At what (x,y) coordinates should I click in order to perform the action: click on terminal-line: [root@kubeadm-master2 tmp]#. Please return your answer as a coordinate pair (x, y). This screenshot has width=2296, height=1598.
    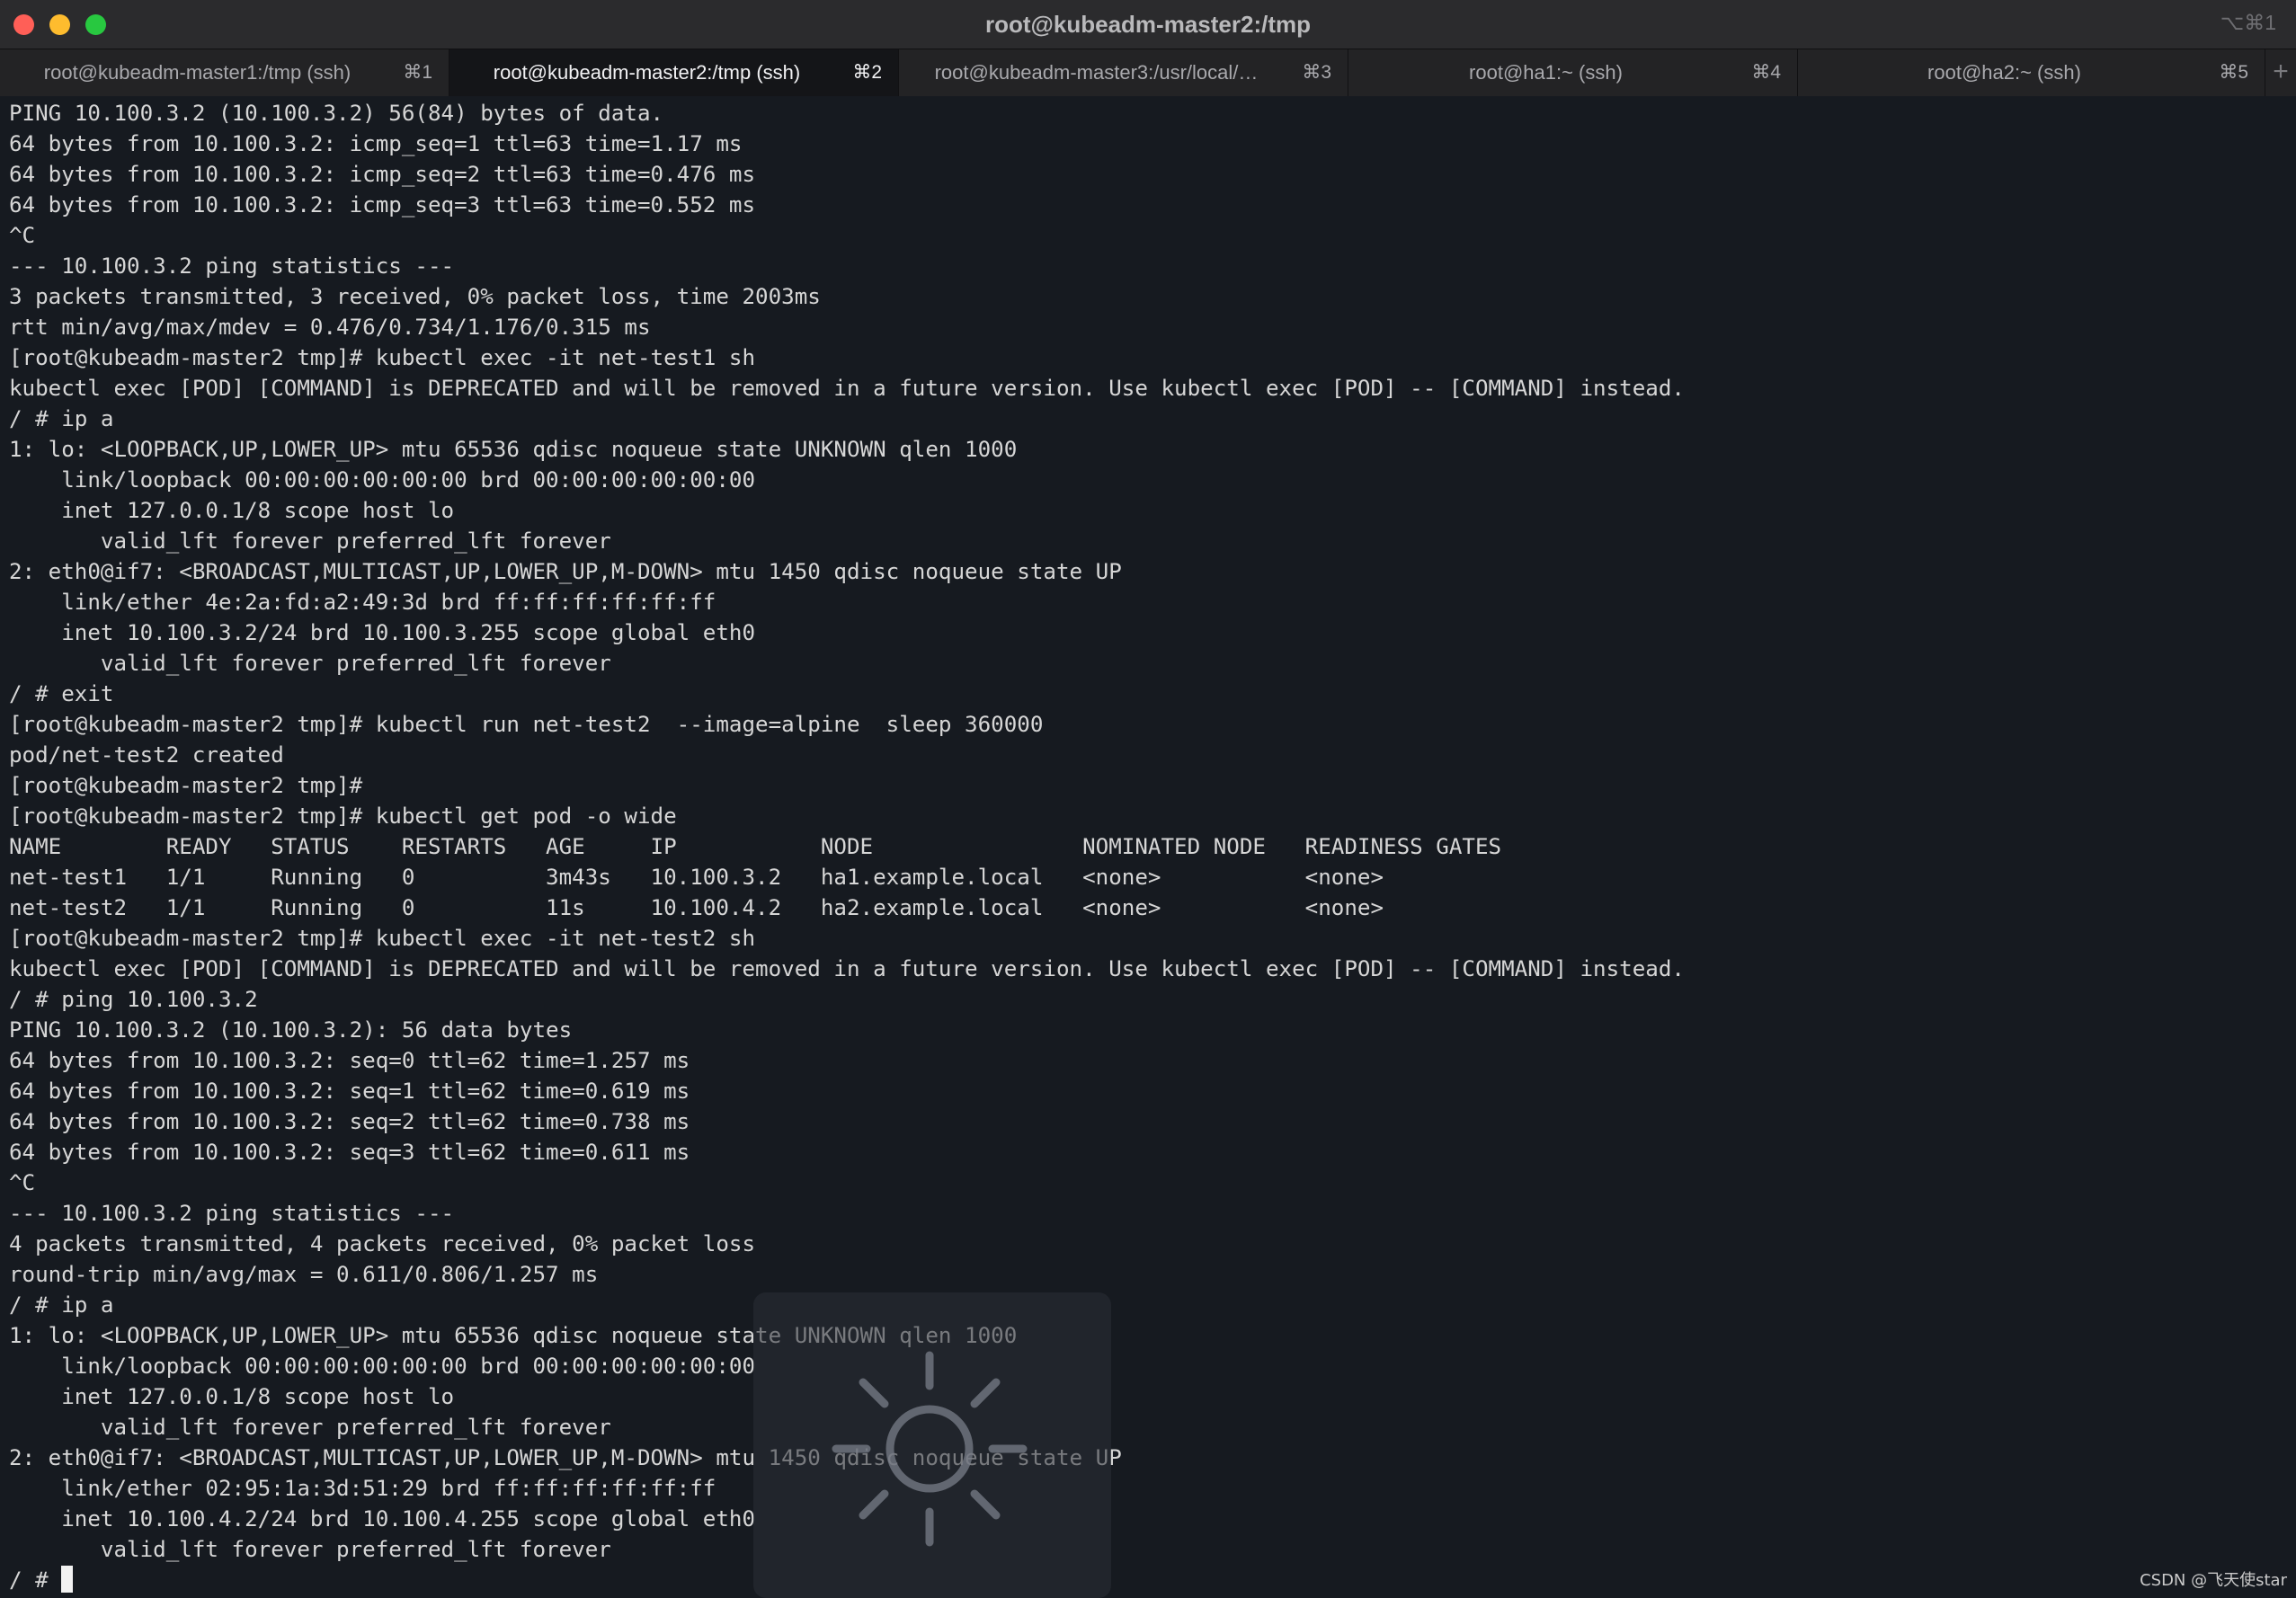
    Looking at the image, I should click on (186, 786).